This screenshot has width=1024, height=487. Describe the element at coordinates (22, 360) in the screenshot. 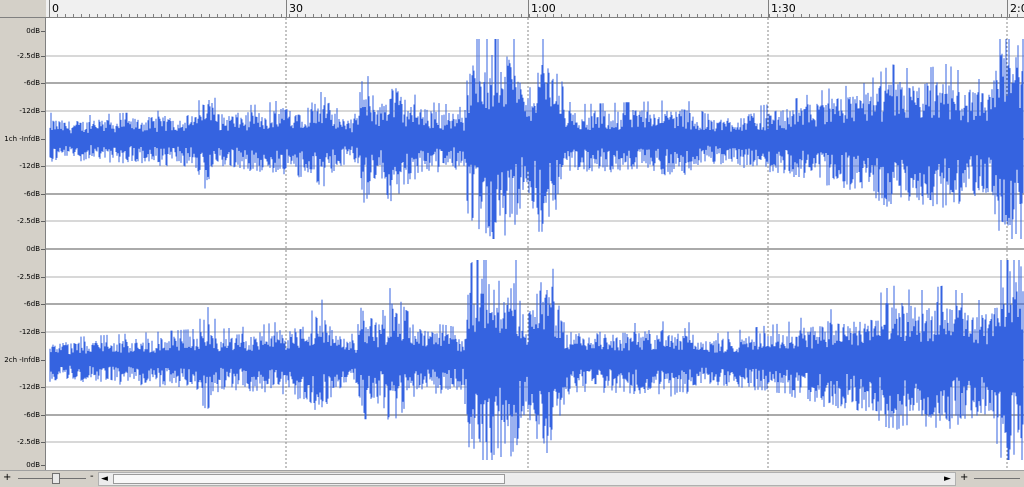

I see `channel-2-label: 2ch -InfdB` at that location.